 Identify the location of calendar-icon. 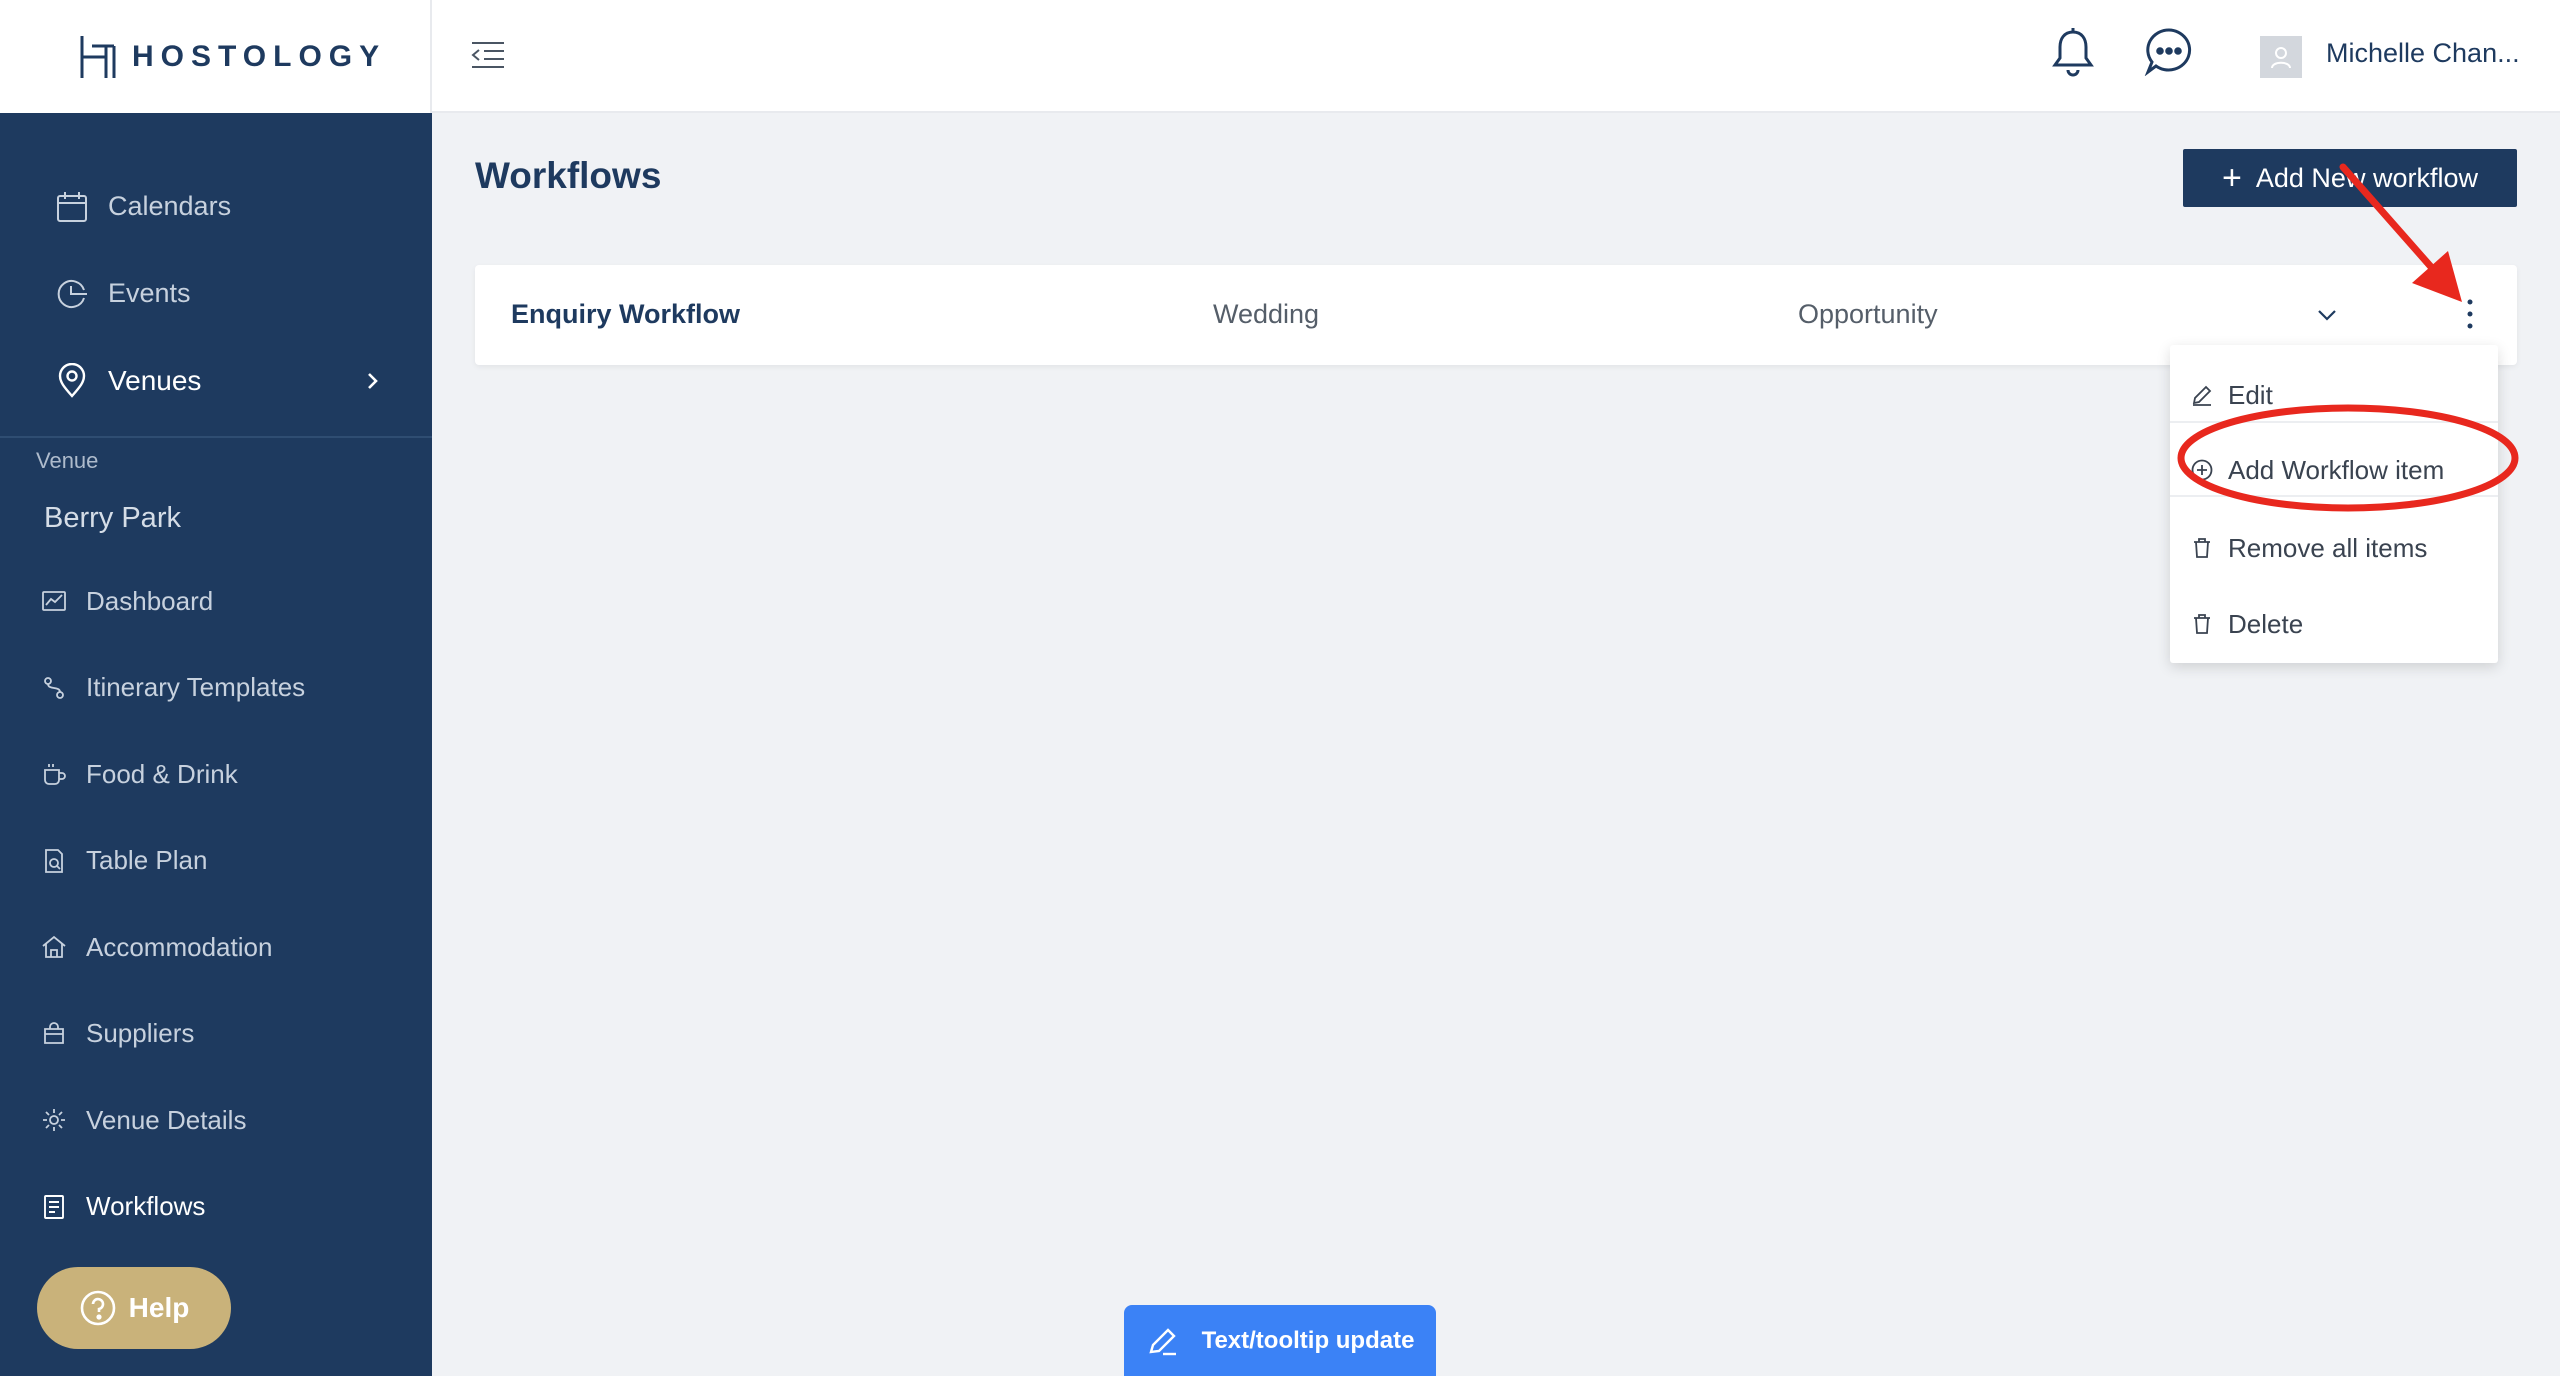
(72, 206).